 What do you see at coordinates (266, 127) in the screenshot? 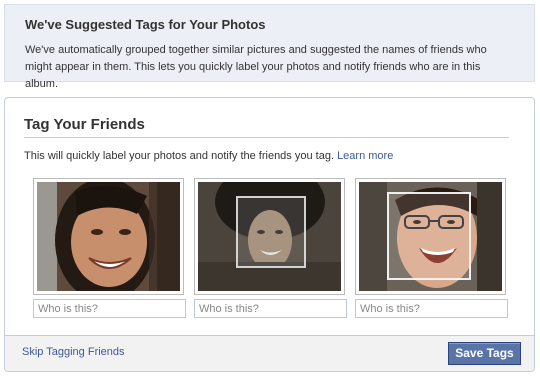
I see `dialog-title: Tag Your Friends` at bounding box center [266, 127].